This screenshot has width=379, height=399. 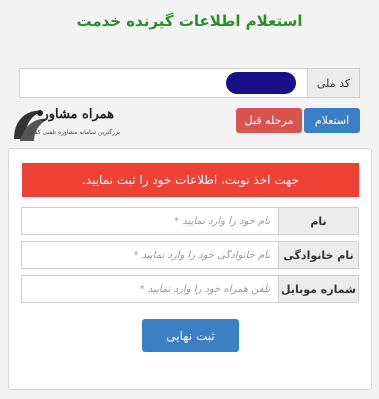 I want to click on last-name-input, so click(x=150, y=255).